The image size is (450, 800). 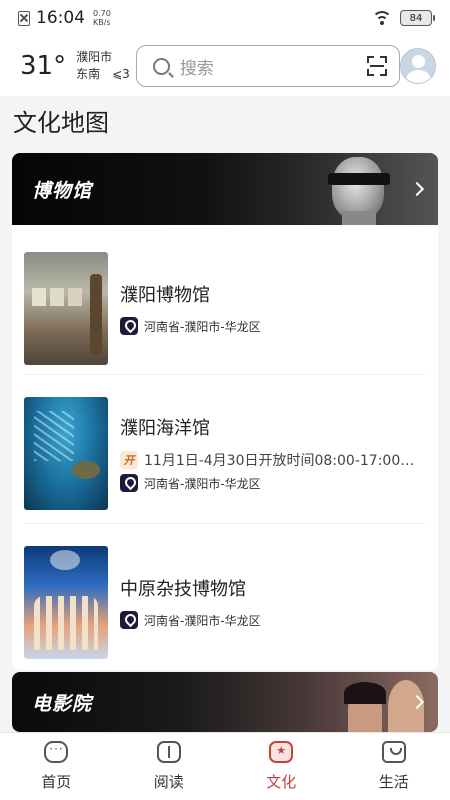 I want to click on search-icon, so click(x=161, y=66).